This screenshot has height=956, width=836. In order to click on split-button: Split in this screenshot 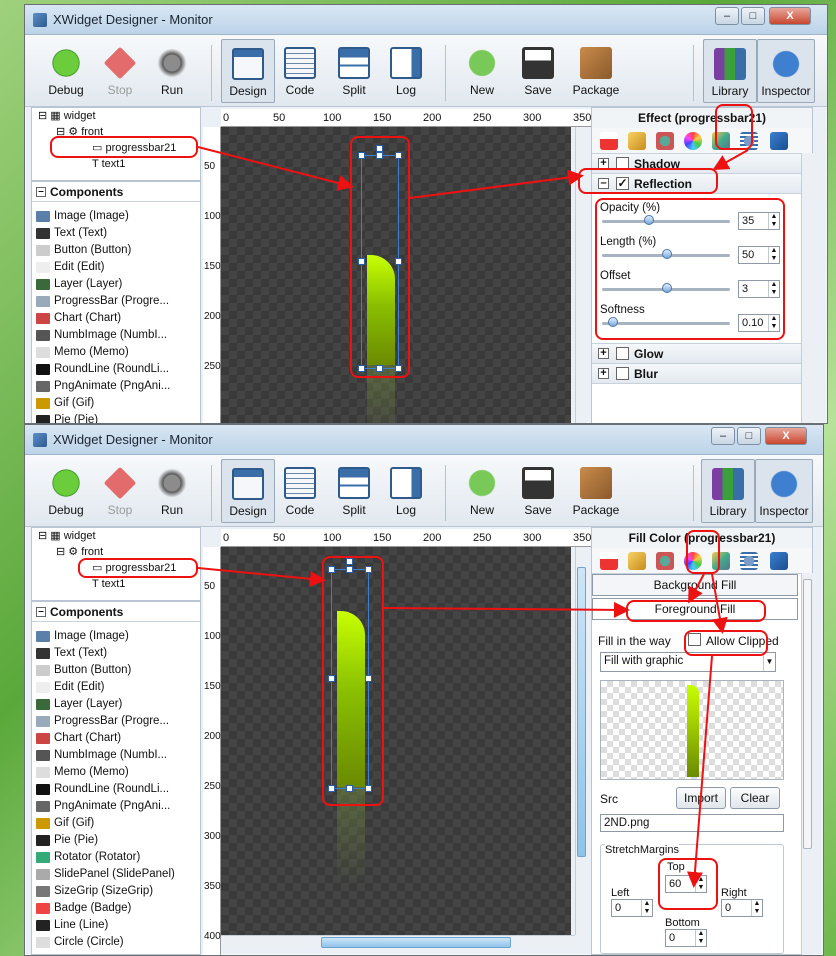, I will do `click(354, 71)`.